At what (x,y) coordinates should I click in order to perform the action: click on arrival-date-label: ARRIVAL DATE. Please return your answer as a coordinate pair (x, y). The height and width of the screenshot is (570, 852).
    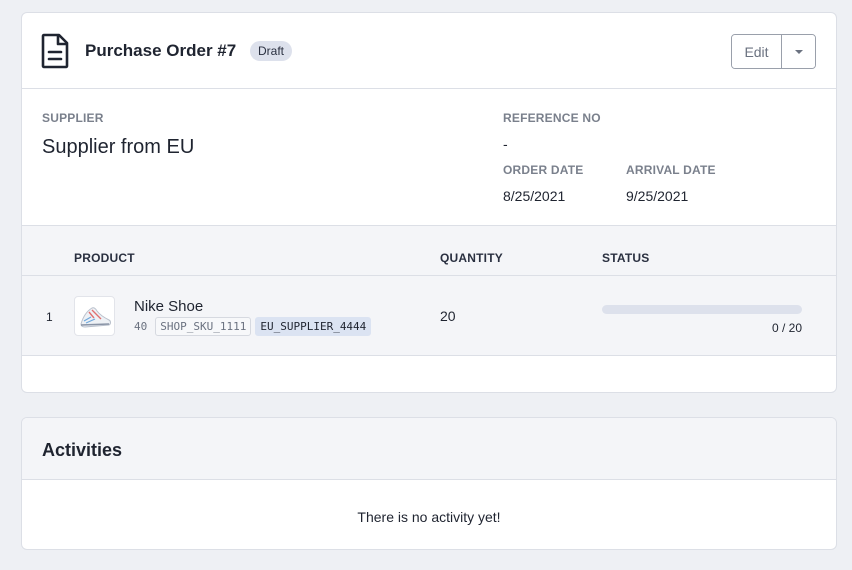
    Looking at the image, I should click on (671, 170).